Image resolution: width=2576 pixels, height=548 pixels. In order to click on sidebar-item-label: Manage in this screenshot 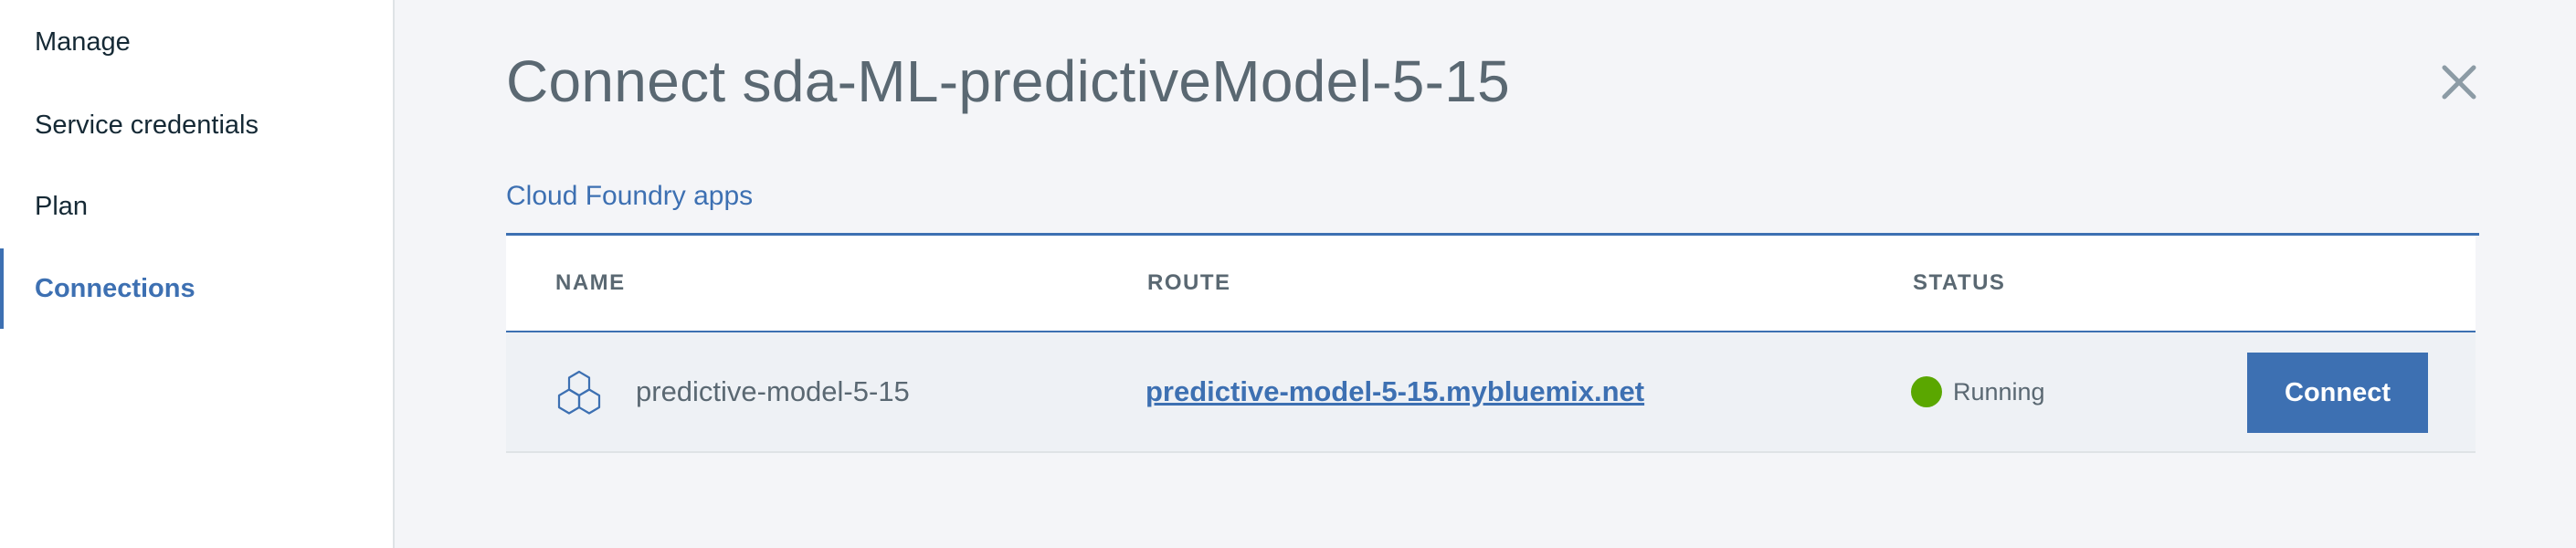, I will do `click(83, 41)`.